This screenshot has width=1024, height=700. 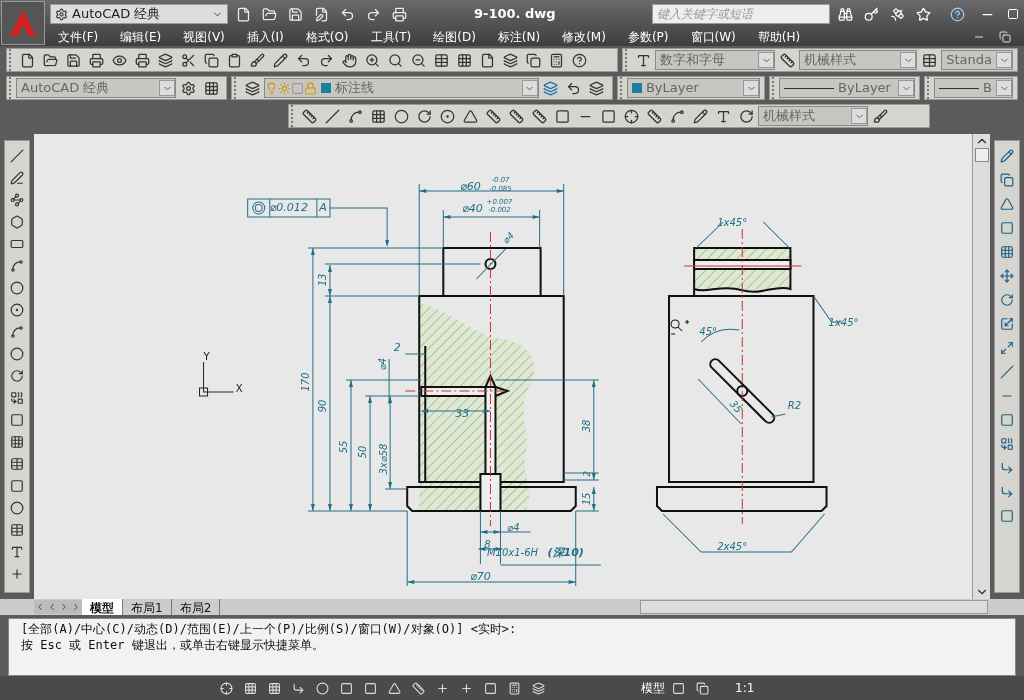 What do you see at coordinates (78, 37) in the screenshot?
I see `menu-item: 文件(F)` at bounding box center [78, 37].